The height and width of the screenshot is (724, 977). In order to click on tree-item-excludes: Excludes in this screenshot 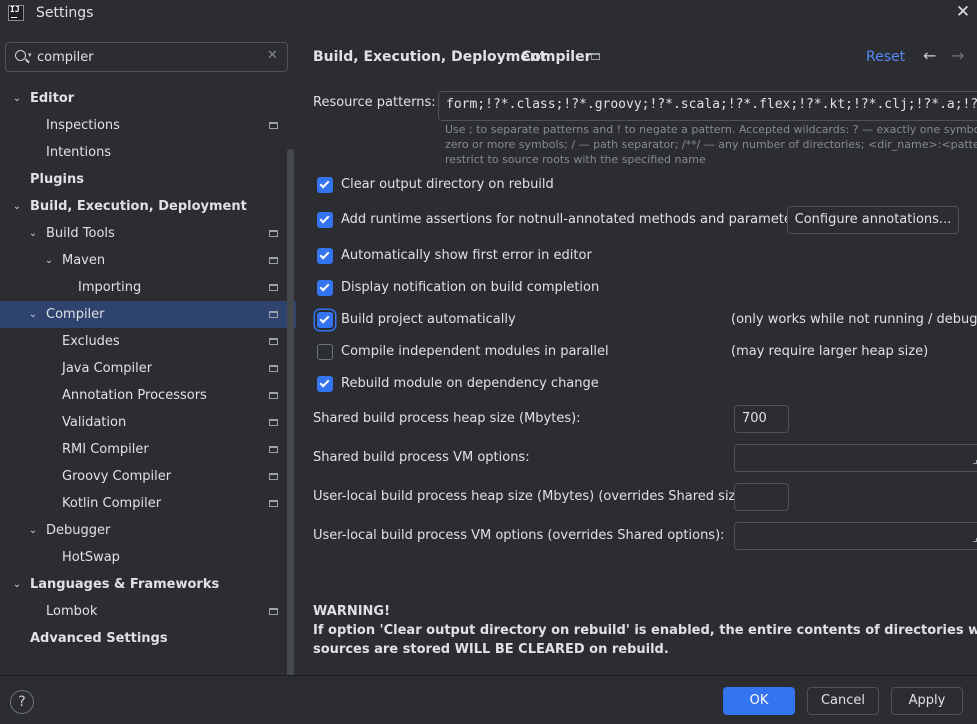, I will do `click(148, 341)`.